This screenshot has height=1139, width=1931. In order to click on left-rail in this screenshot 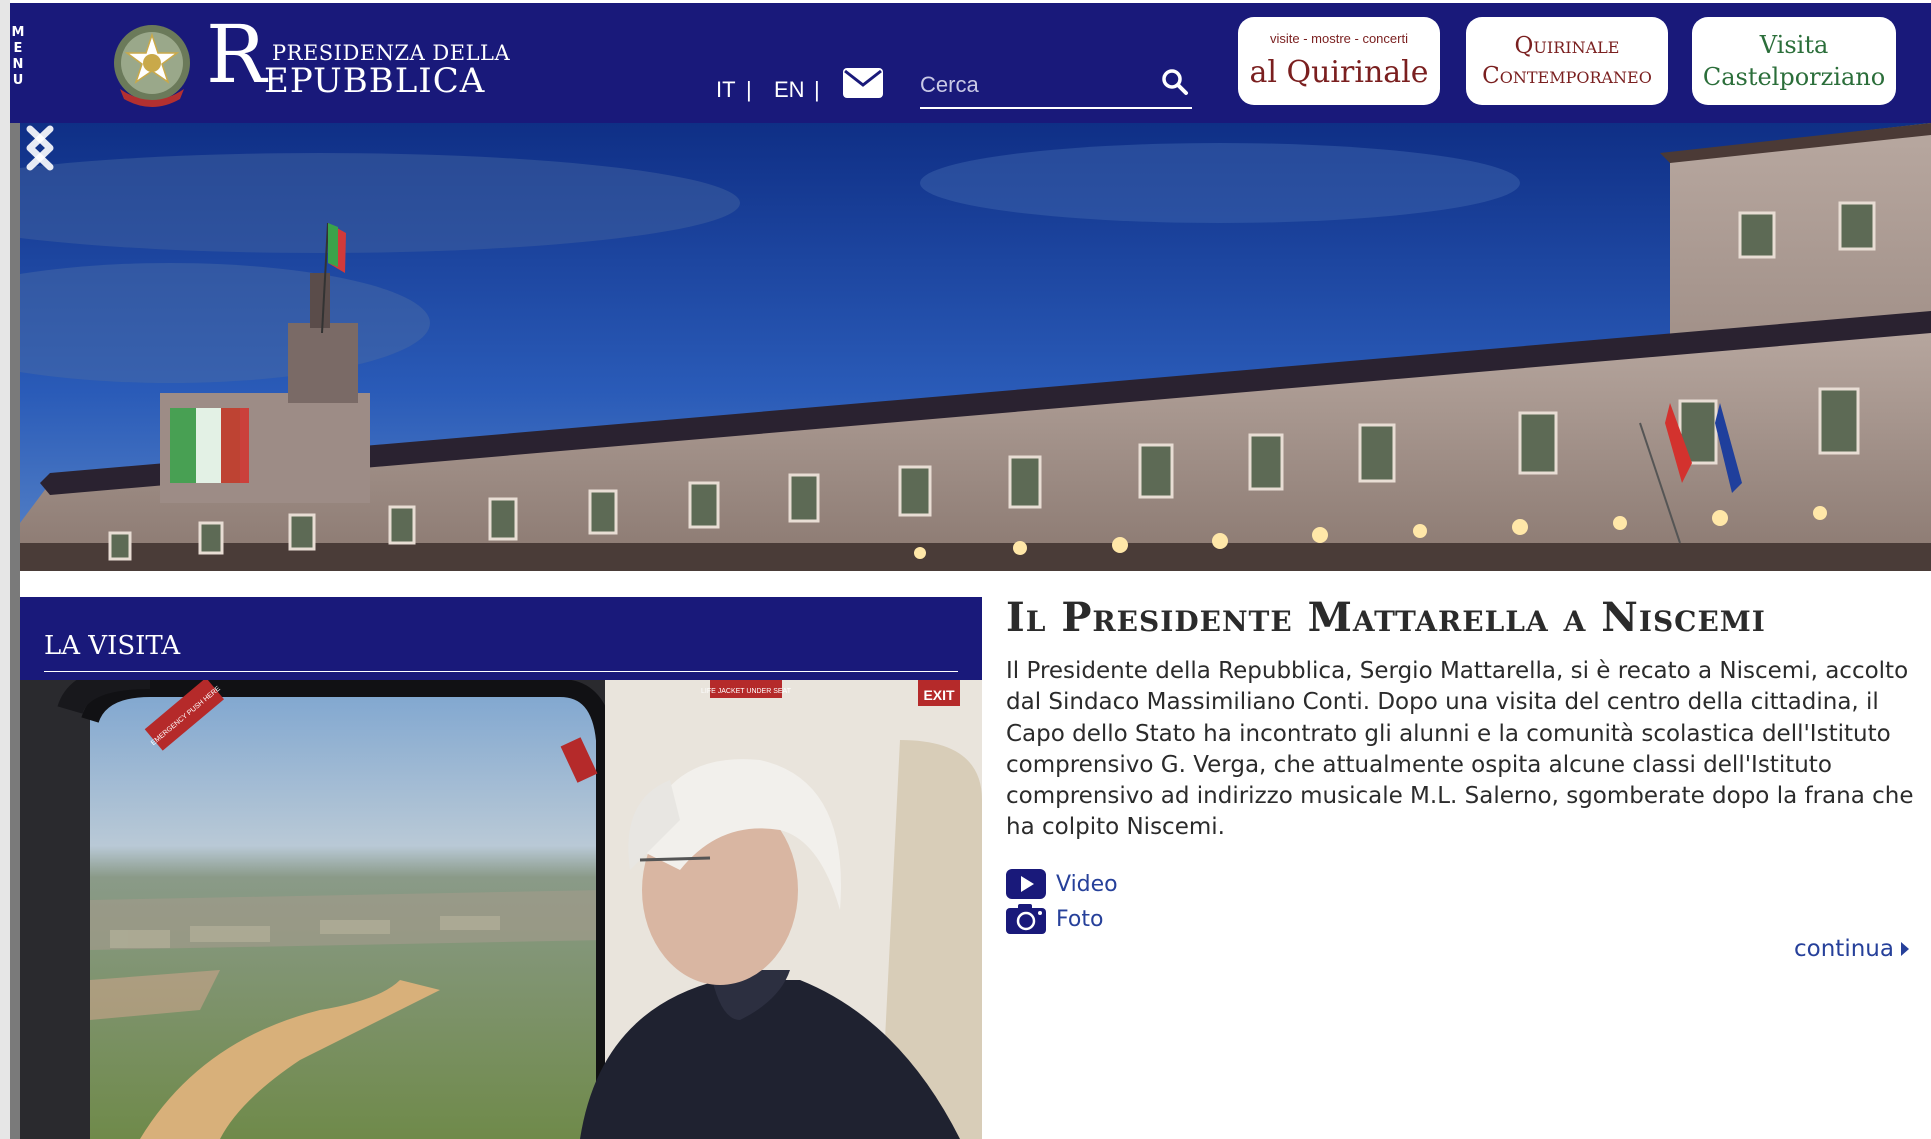, I will do `click(5, 569)`.